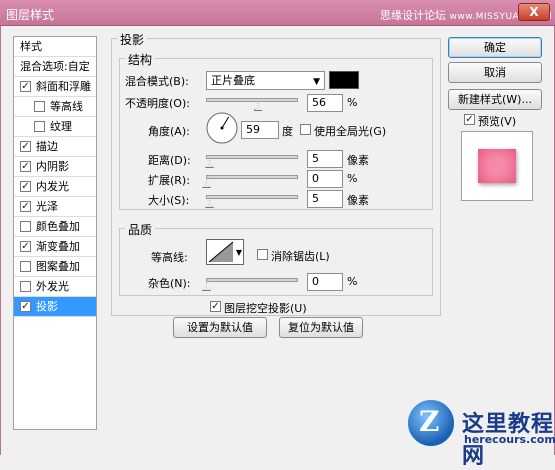 Image resolution: width=555 pixels, height=470 pixels. Describe the element at coordinates (358, 200) in the screenshot. I see `size-unit: 像素` at that location.